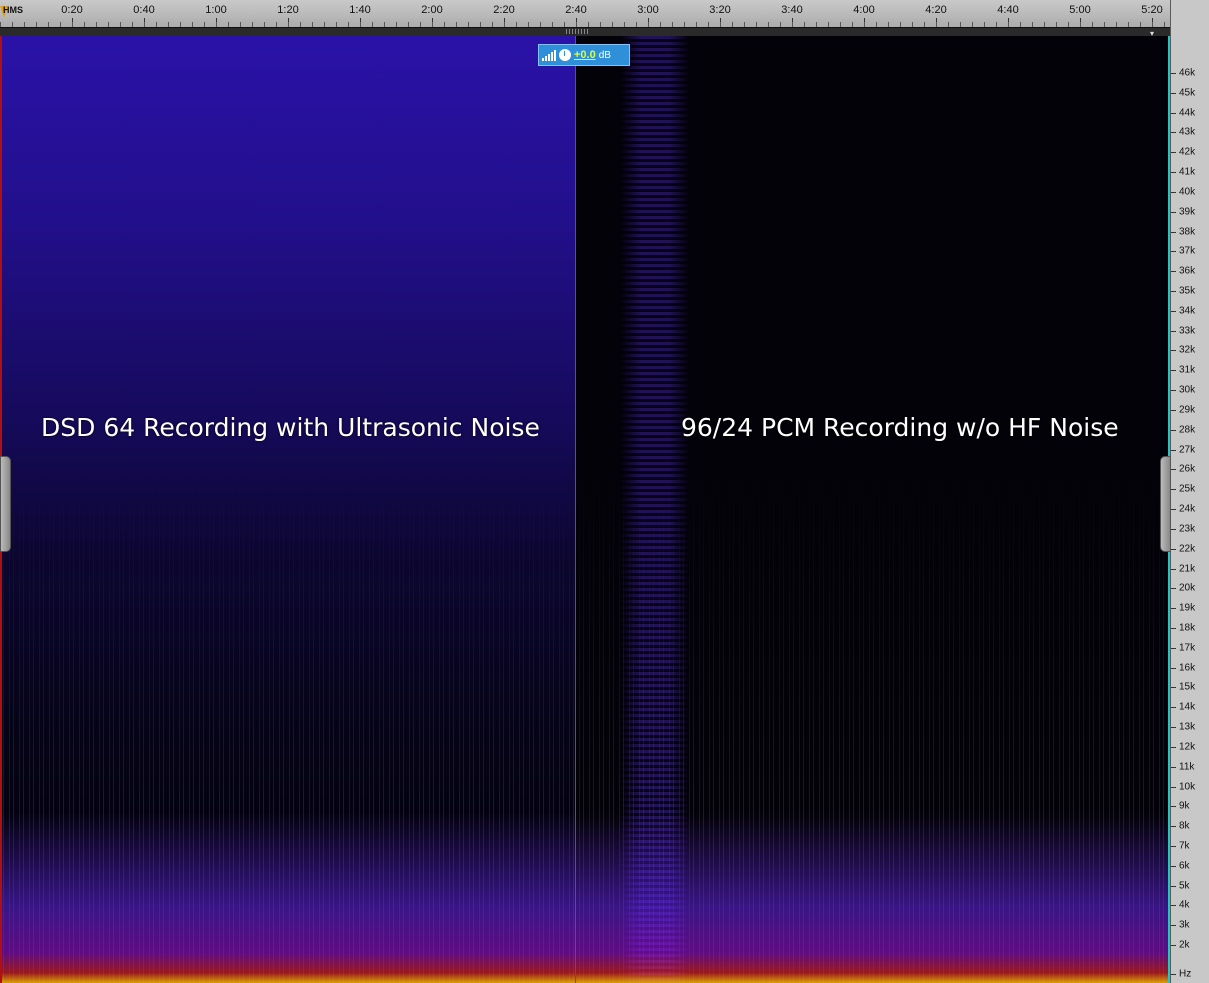  What do you see at coordinates (1187, 93) in the screenshot?
I see `frequency-tick-label: 45k` at bounding box center [1187, 93].